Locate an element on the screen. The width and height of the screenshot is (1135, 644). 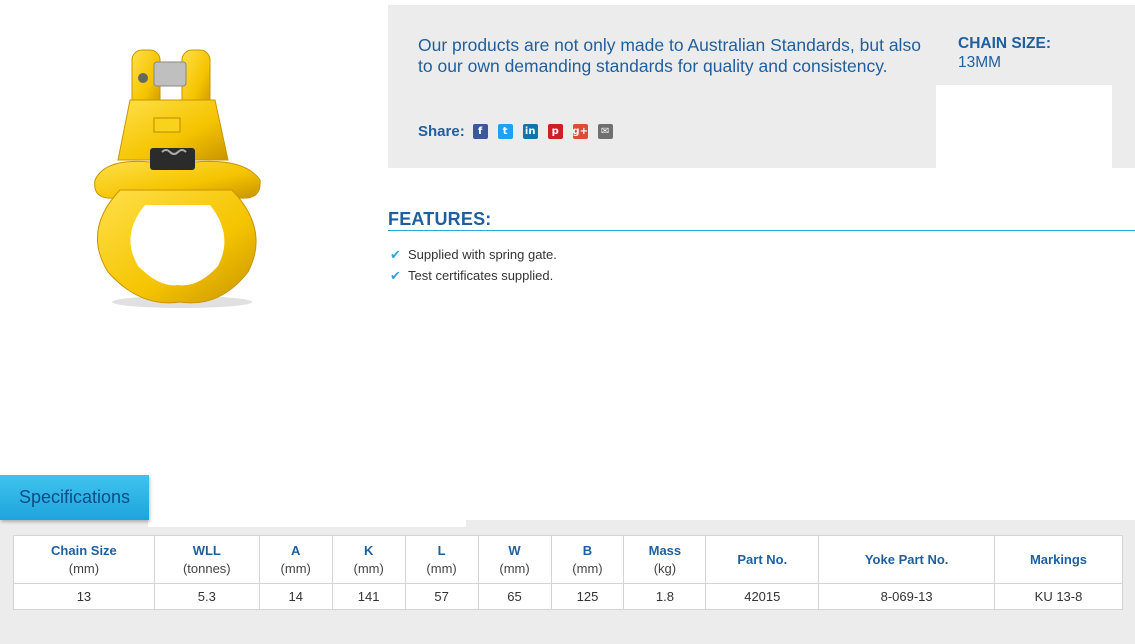
tab-specifications: Specifications is located at coordinates (74, 497).